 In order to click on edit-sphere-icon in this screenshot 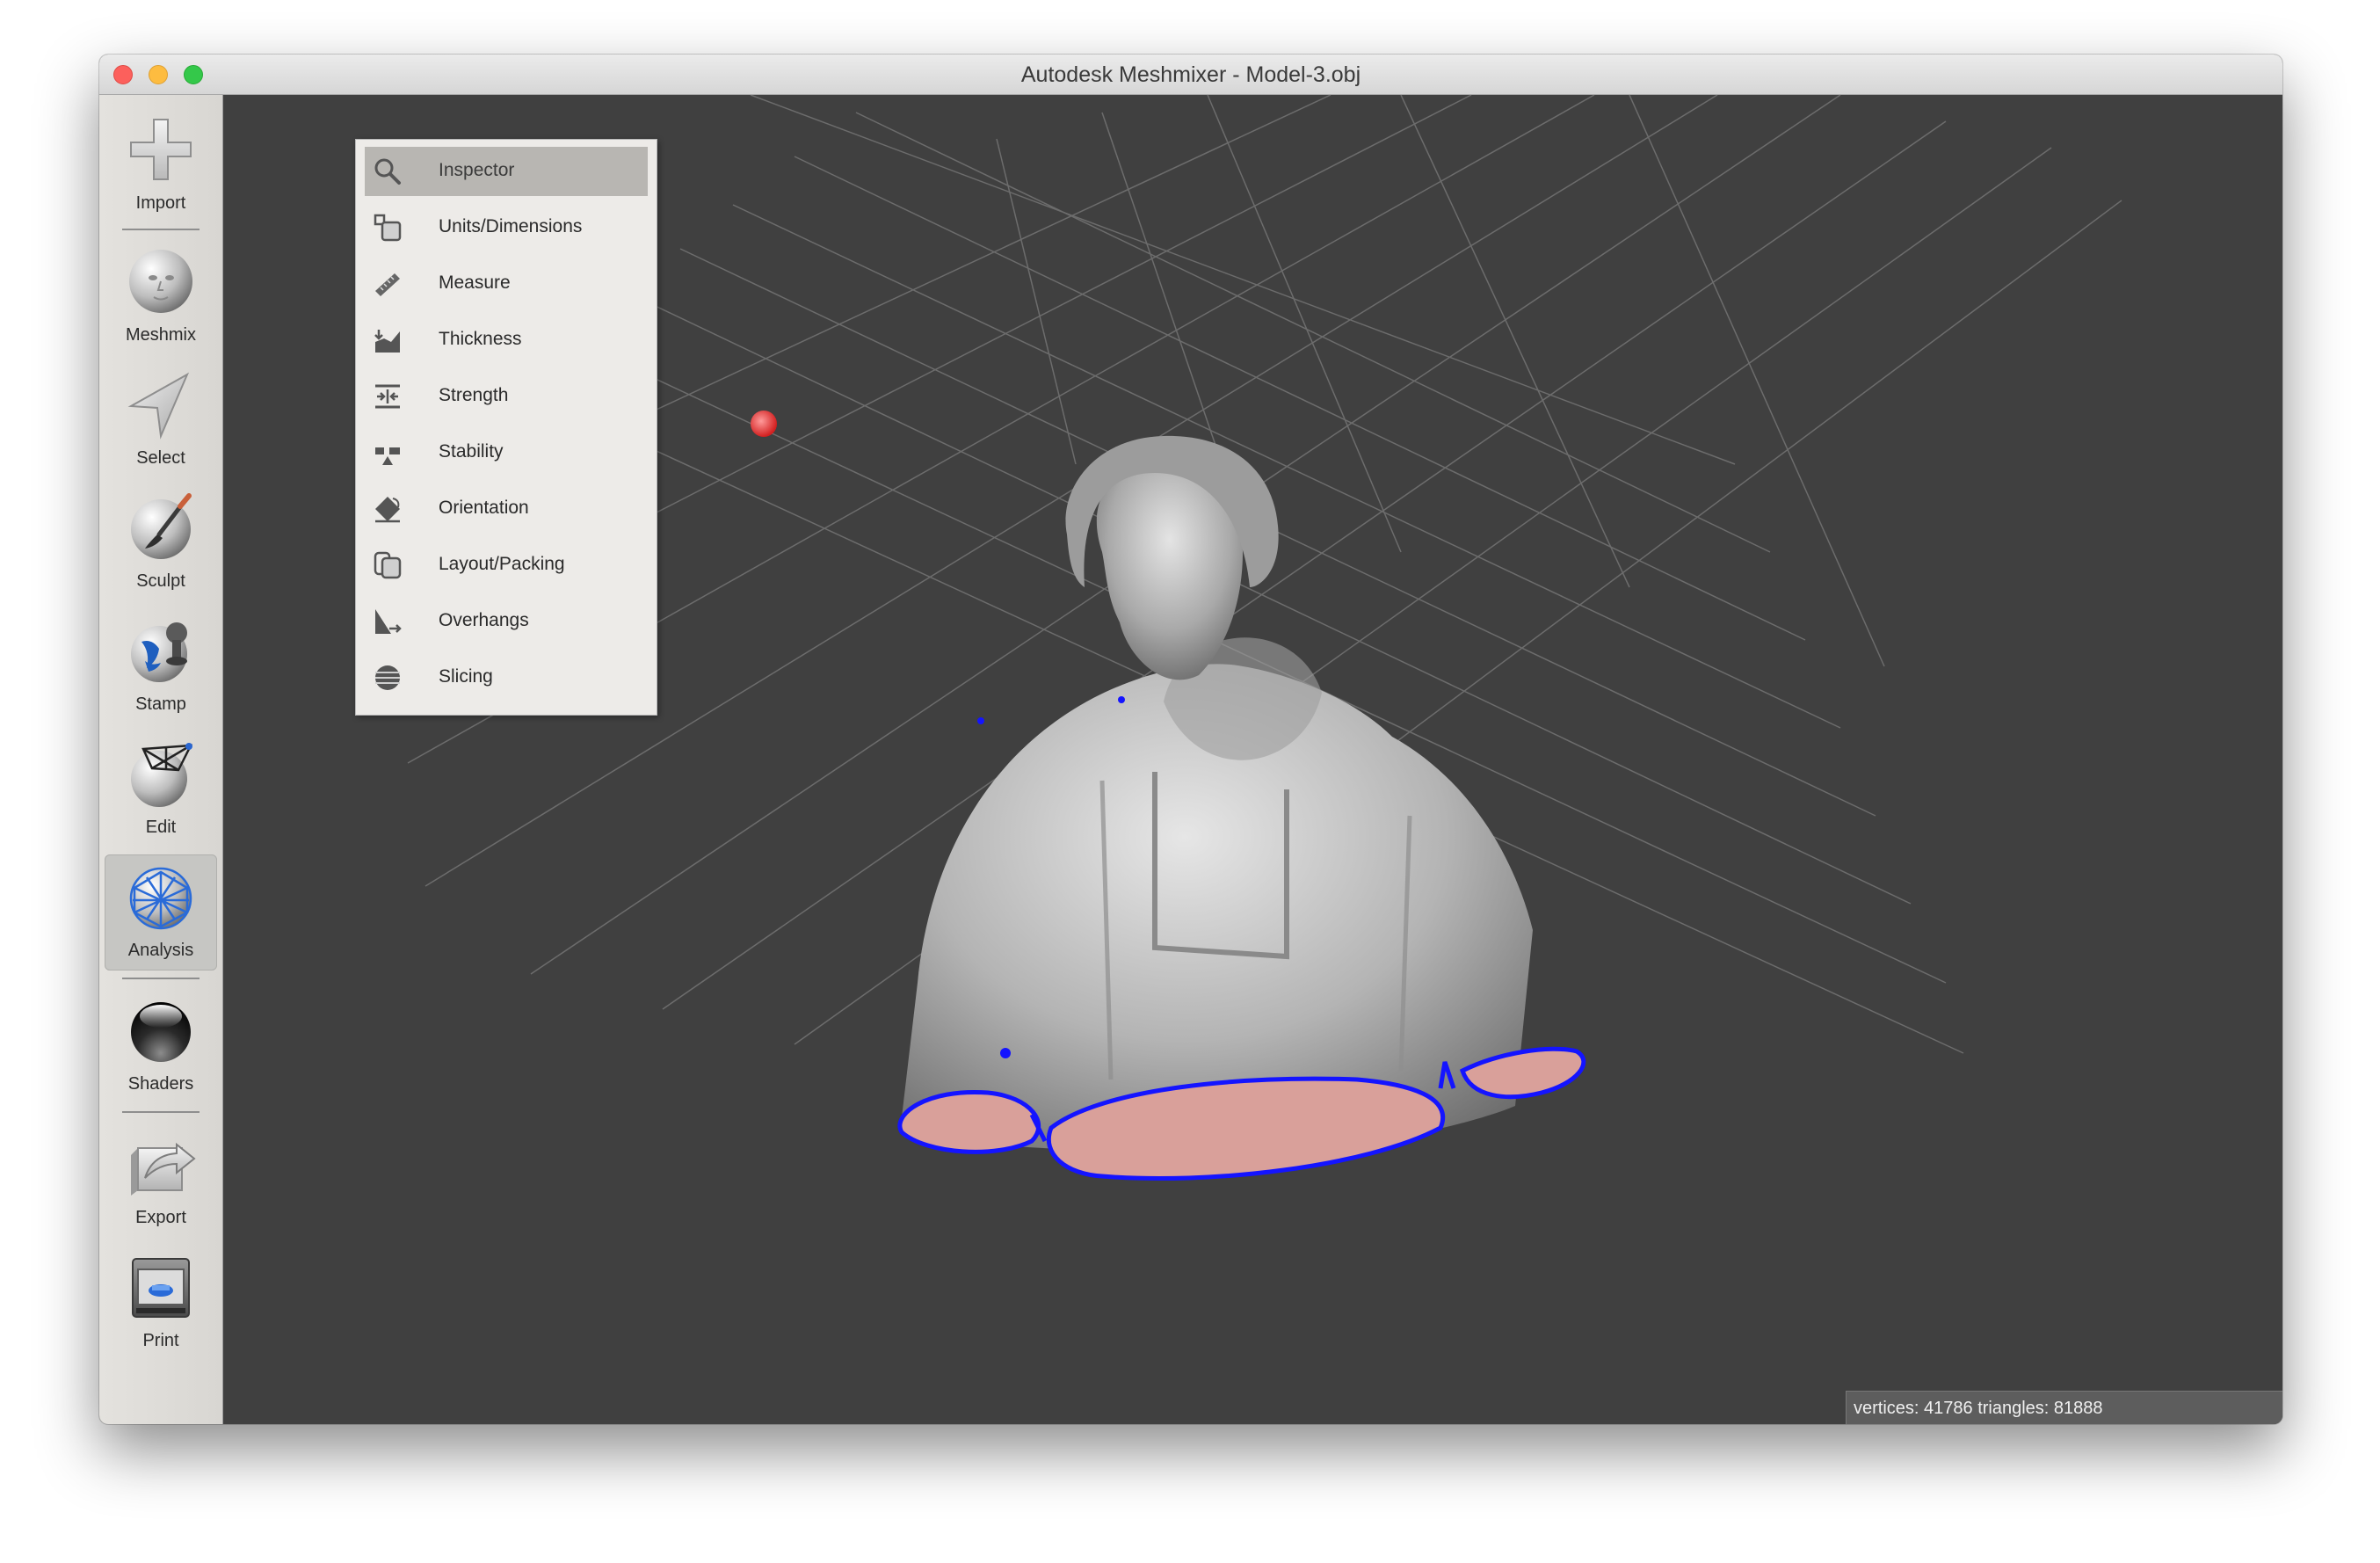, I will do `click(162, 775)`.